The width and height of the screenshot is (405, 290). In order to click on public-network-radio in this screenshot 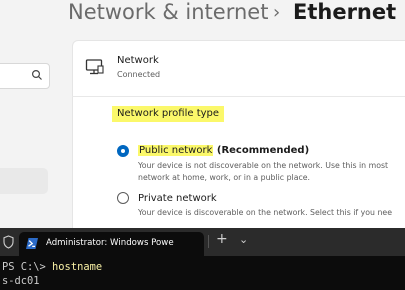, I will do `click(123, 151)`.